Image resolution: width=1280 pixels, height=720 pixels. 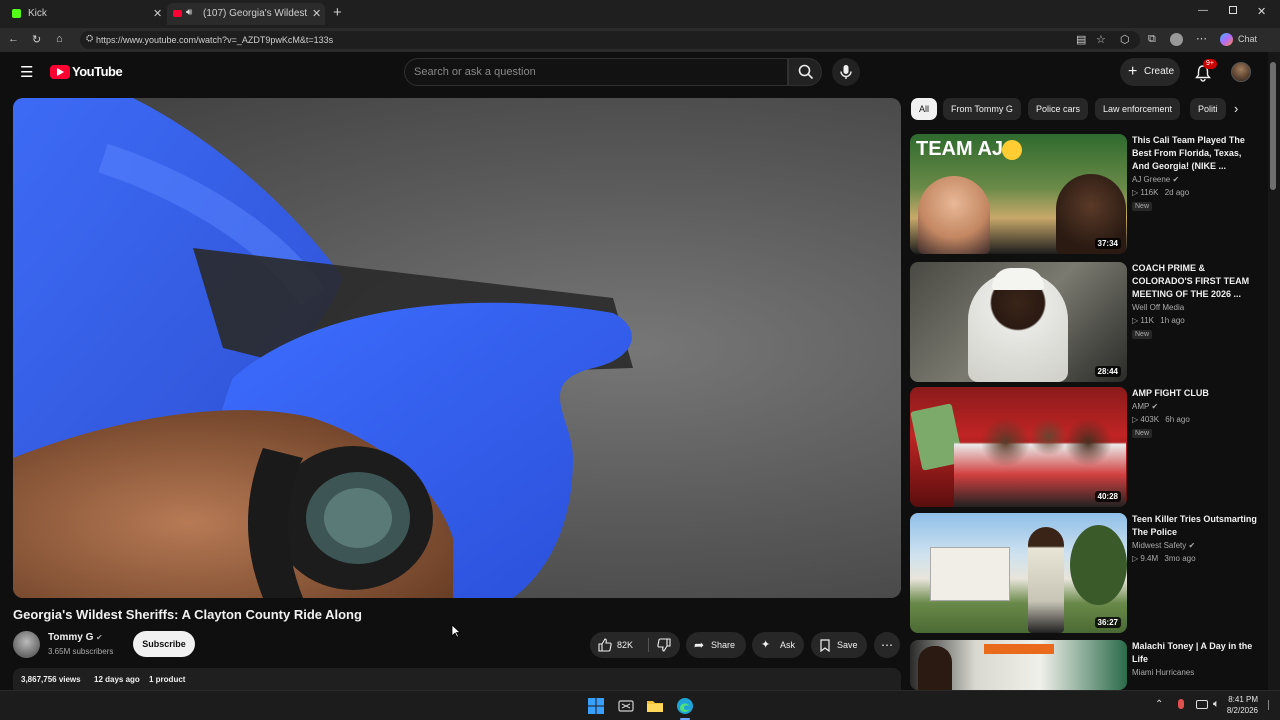 I want to click on channel-name: Midwest Safety ✔, so click(x=1163, y=545).